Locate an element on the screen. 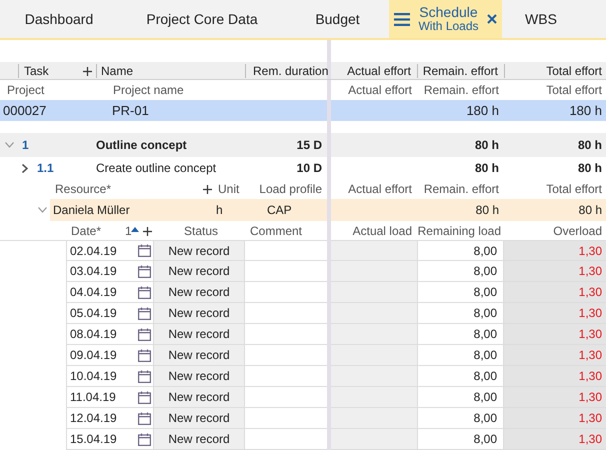 This screenshot has height=450, width=606. column-header: Actual load is located at coordinates (382, 231).